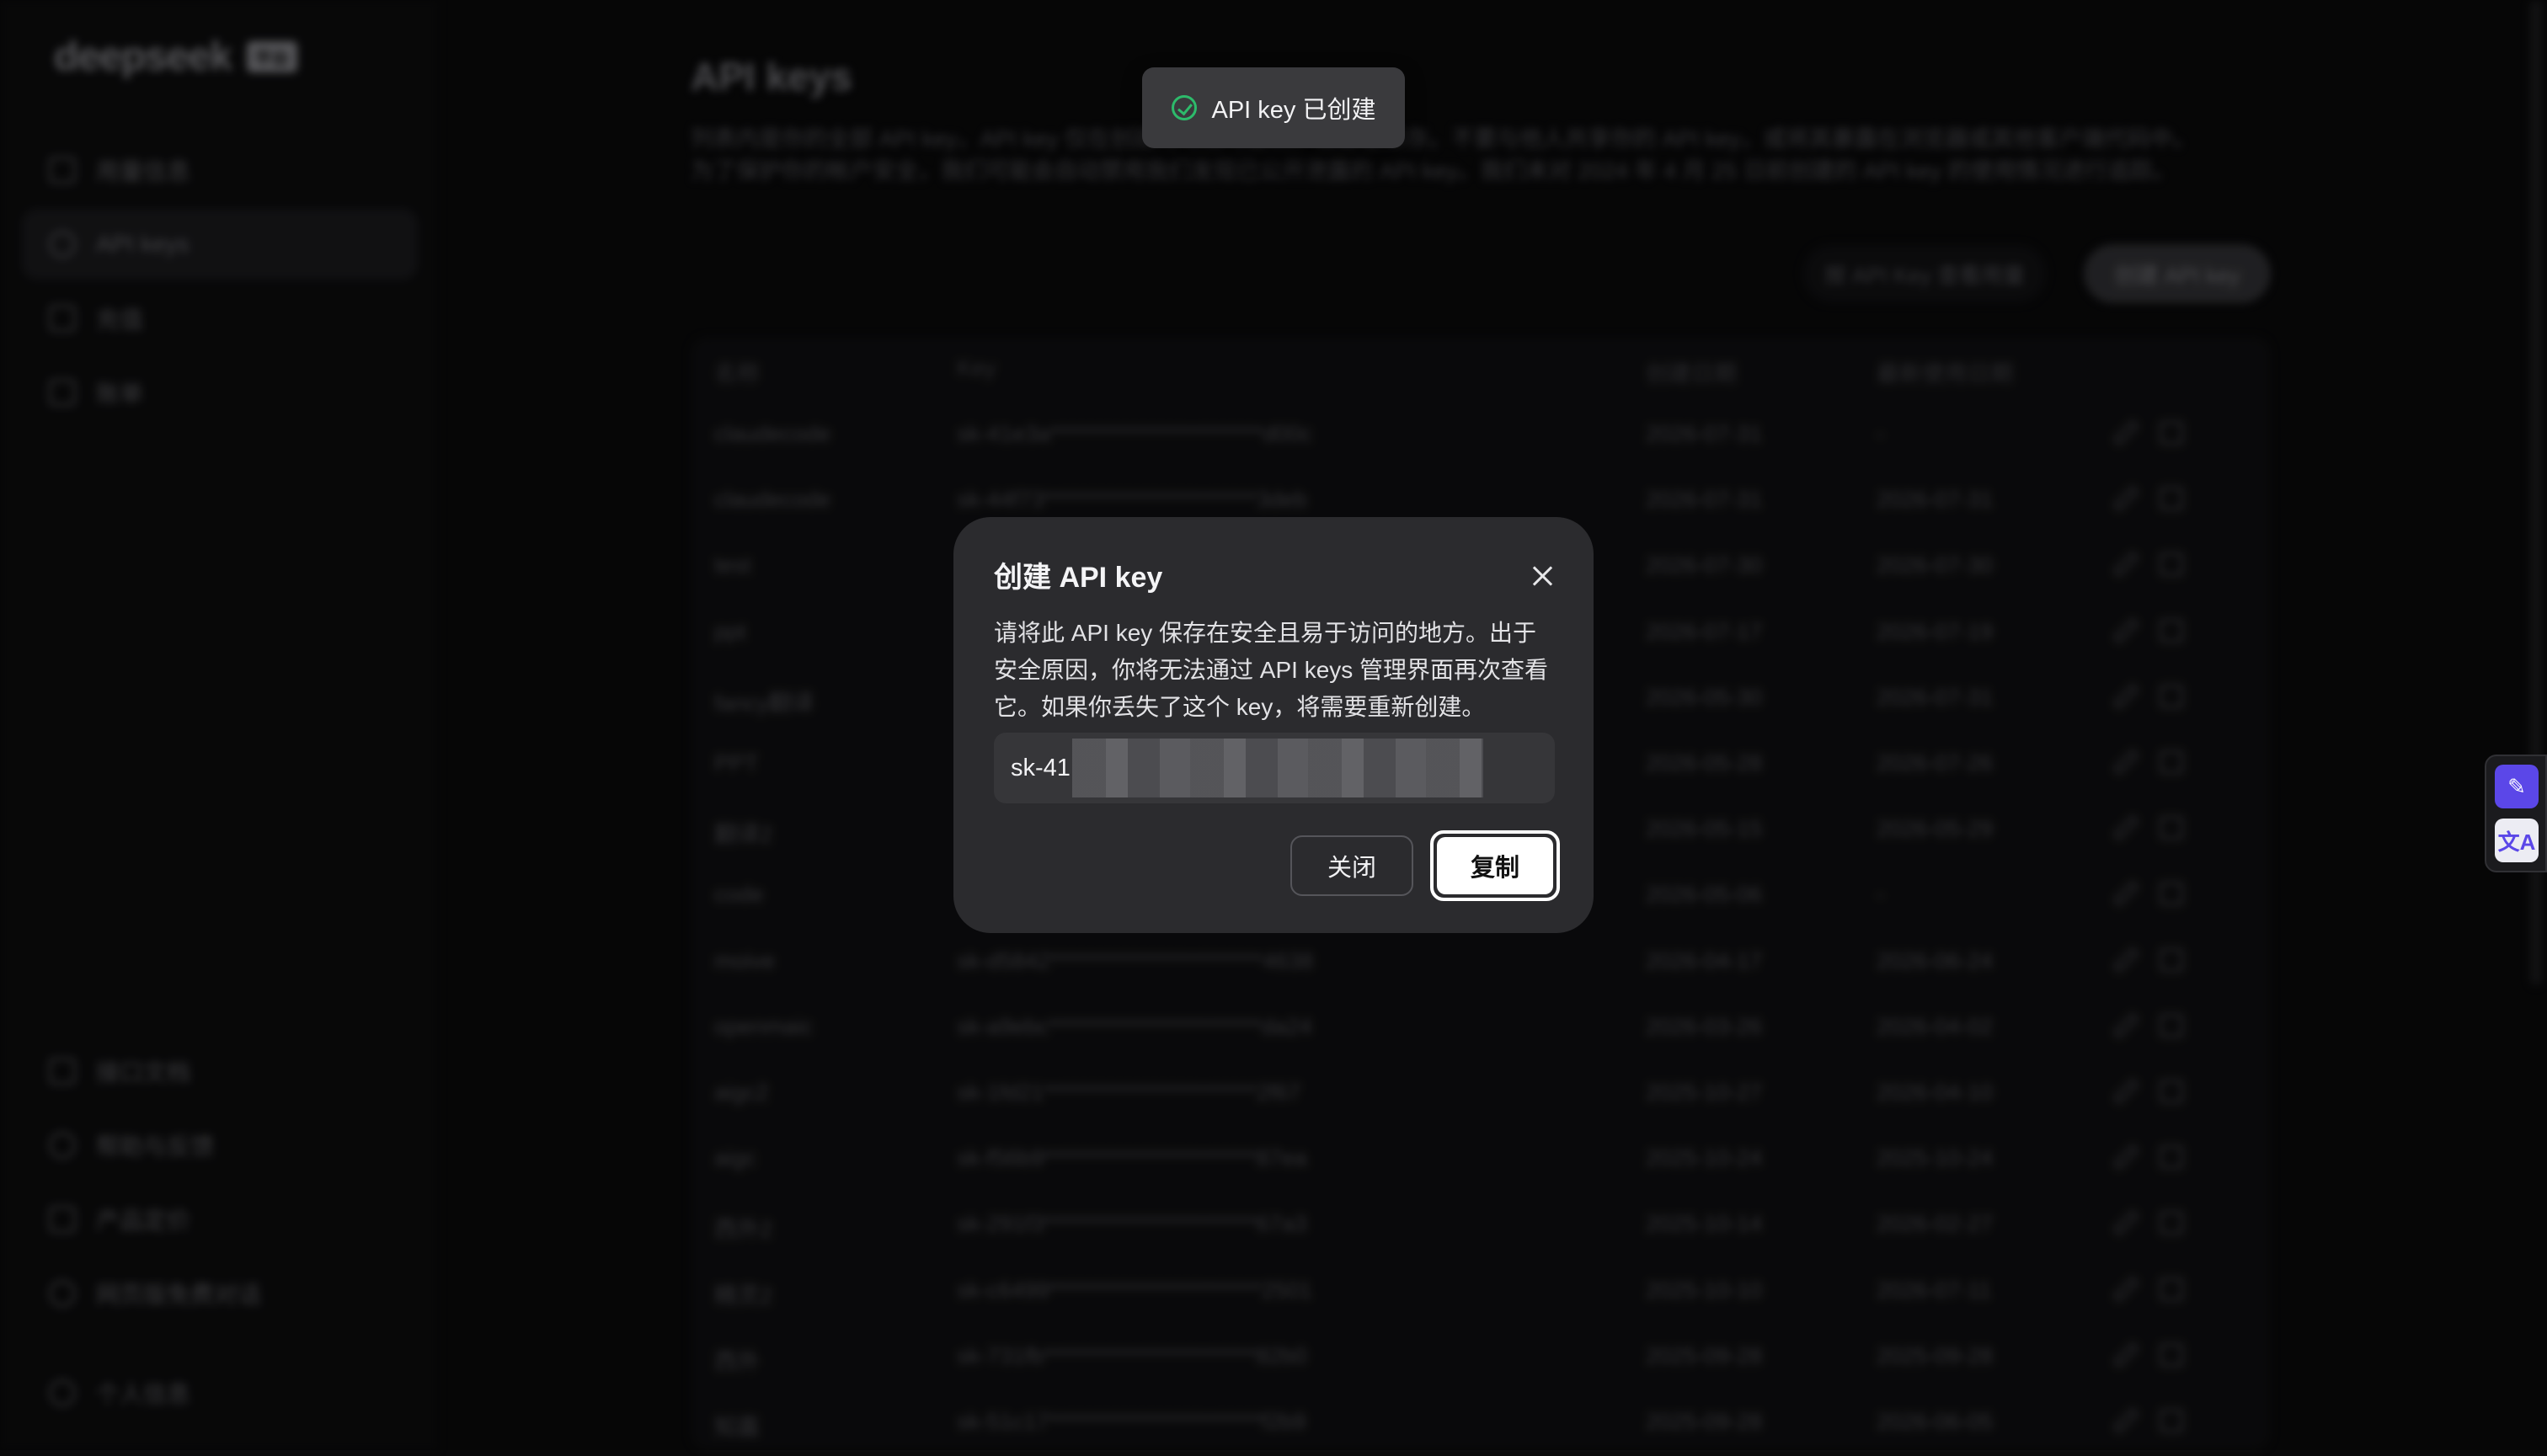 The image size is (2547, 1456). What do you see at coordinates (1184, 107) in the screenshot?
I see `check-circle-icon` at bounding box center [1184, 107].